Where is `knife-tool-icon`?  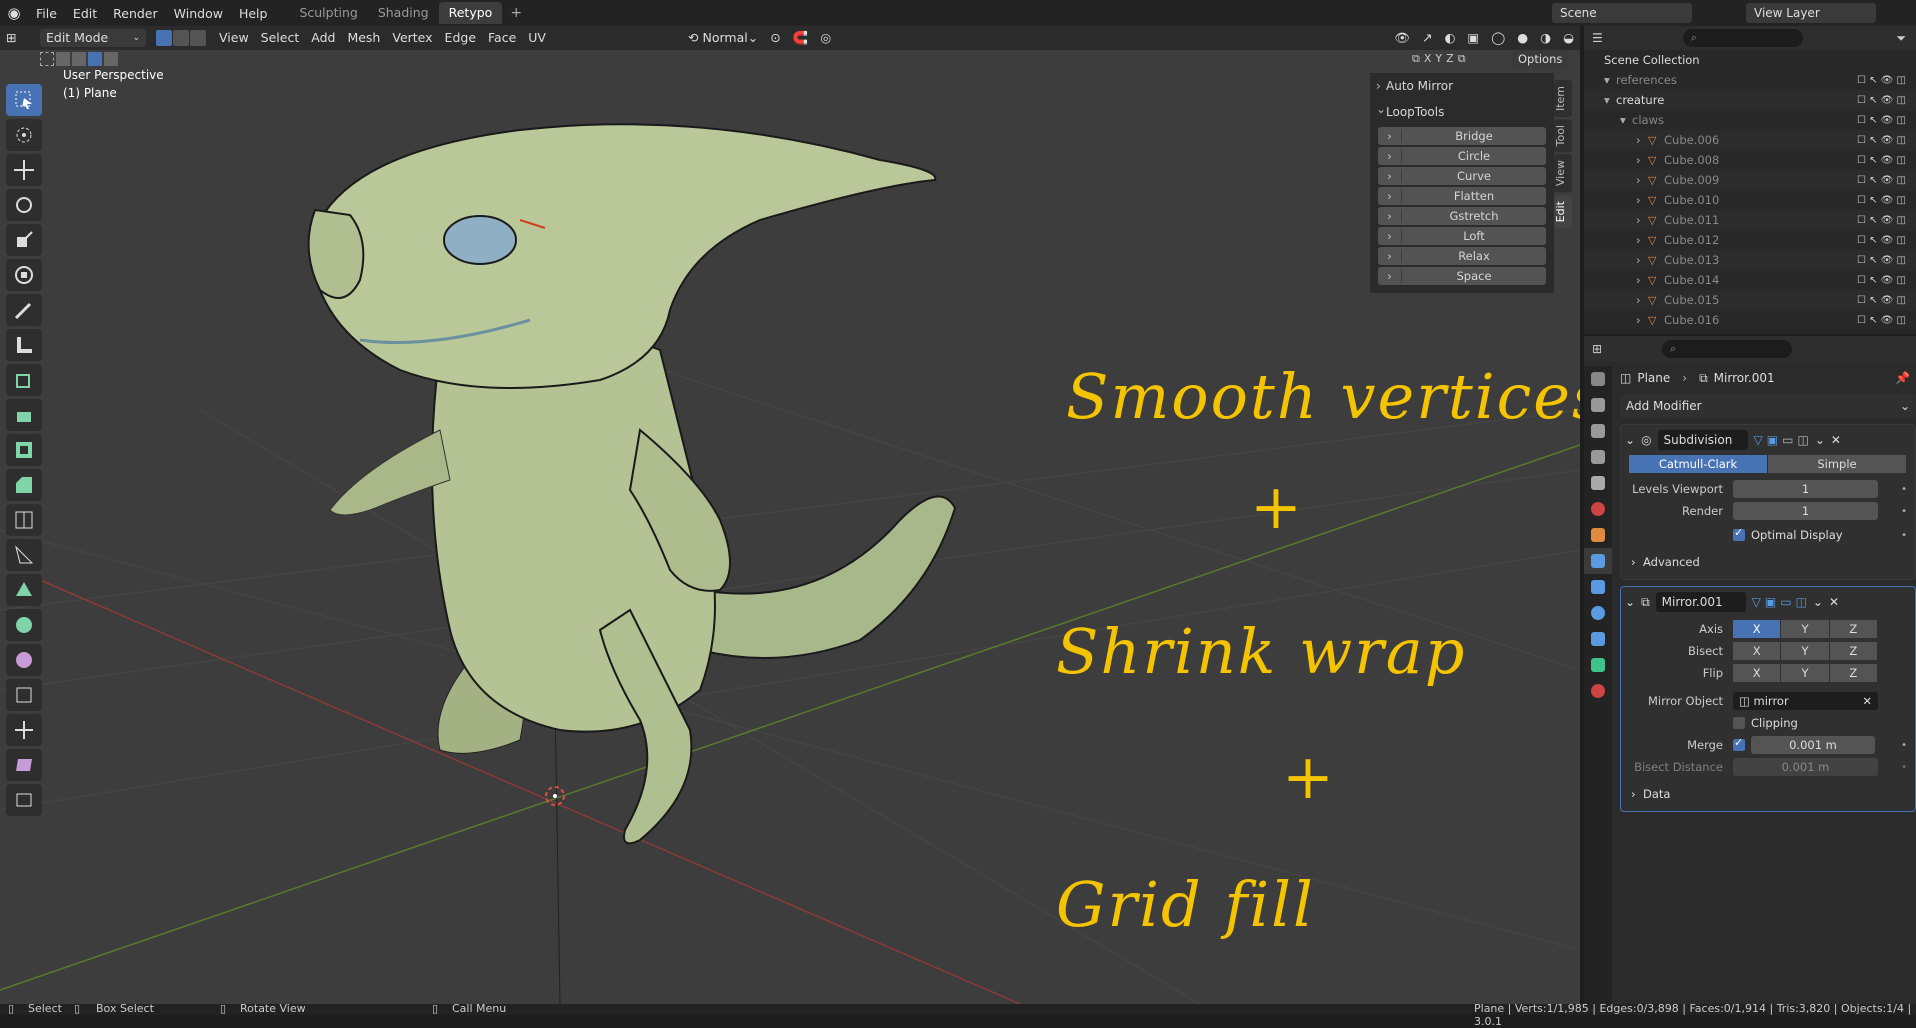
knife-tool-icon is located at coordinates (24, 555).